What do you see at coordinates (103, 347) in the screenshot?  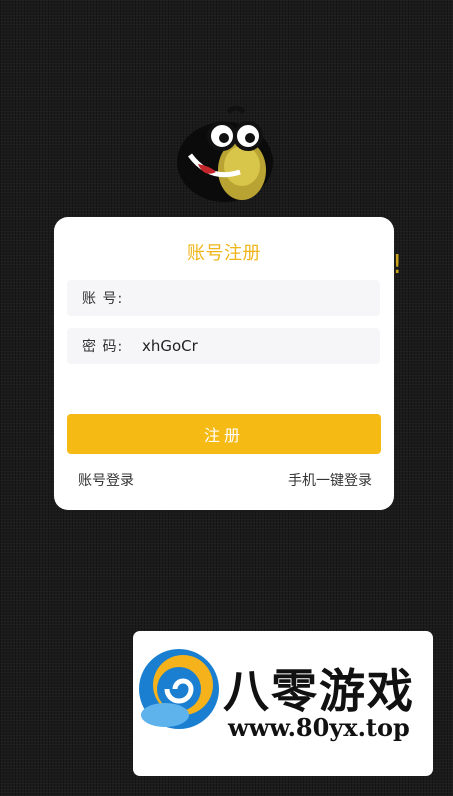 I see `password-label: 密 码:` at bounding box center [103, 347].